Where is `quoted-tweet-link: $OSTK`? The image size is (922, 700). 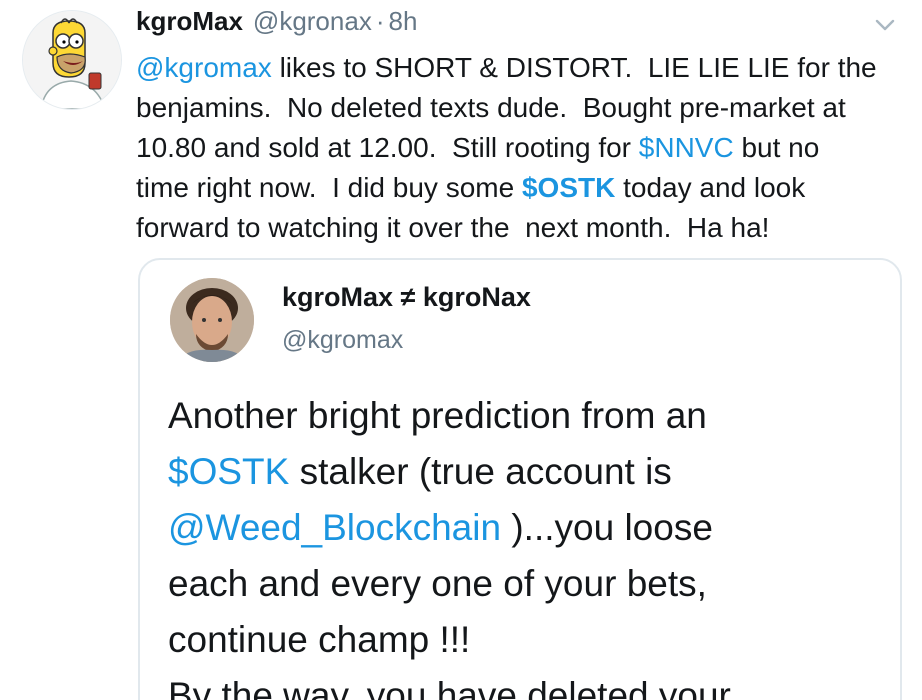 quoted-tweet-link: $OSTK is located at coordinates (228, 471).